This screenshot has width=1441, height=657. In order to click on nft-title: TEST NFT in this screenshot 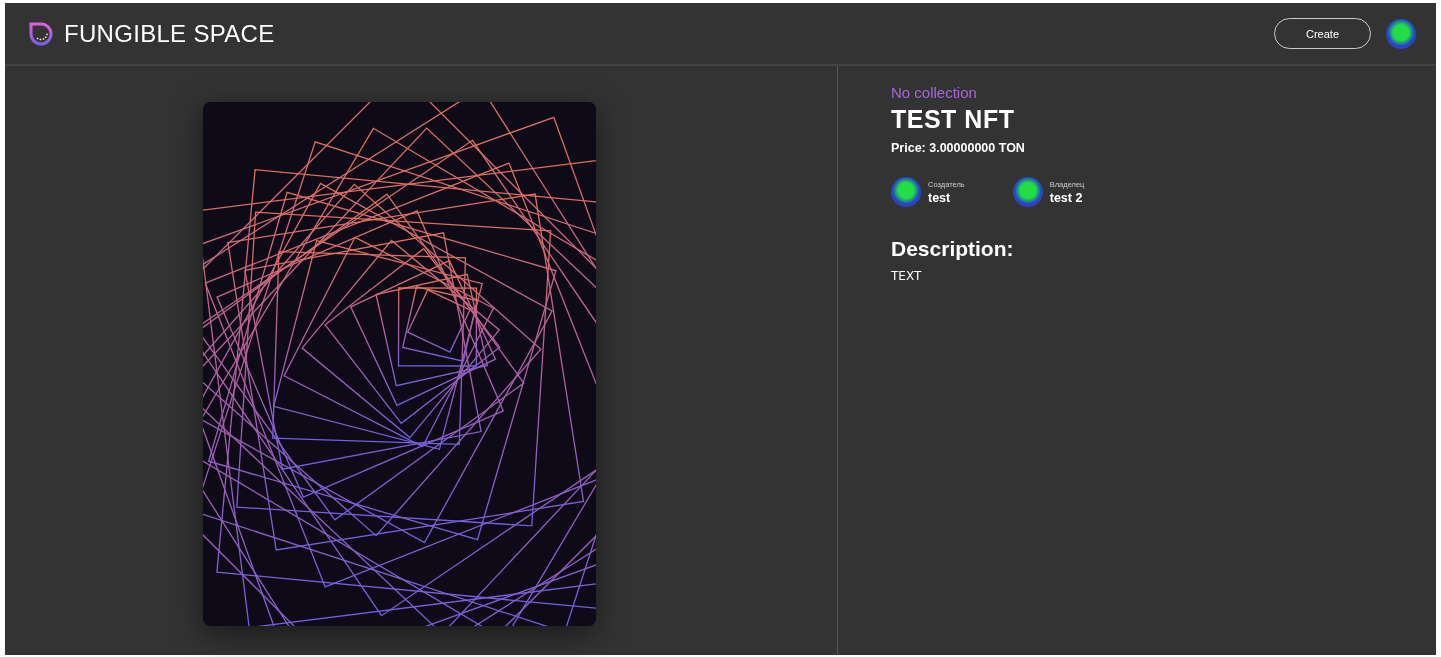, I will do `click(953, 119)`.